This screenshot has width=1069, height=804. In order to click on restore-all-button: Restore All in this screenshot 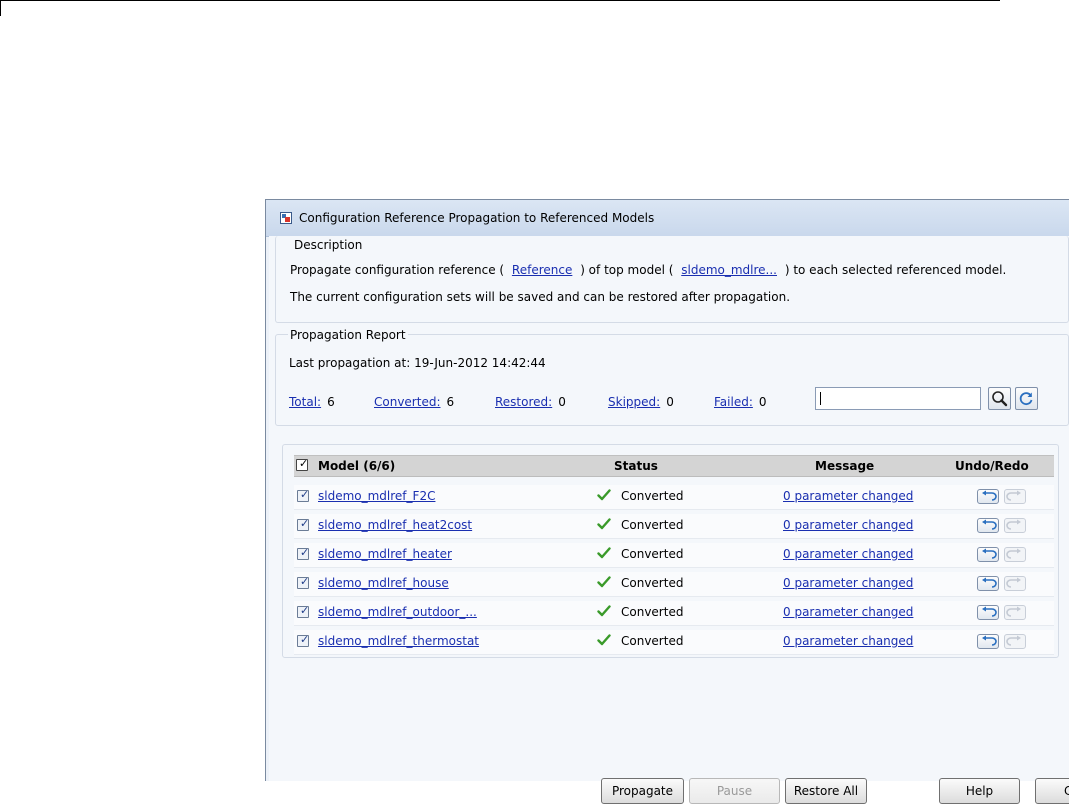, I will do `click(826, 791)`.